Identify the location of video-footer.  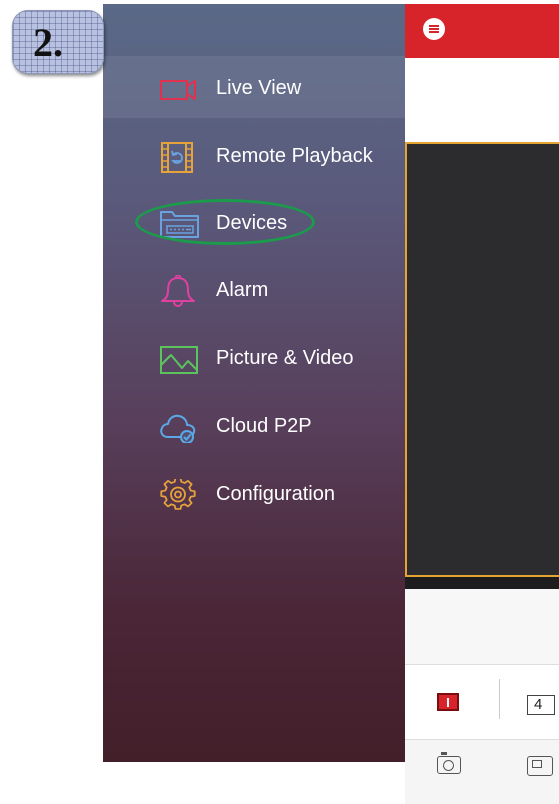
(482, 583).